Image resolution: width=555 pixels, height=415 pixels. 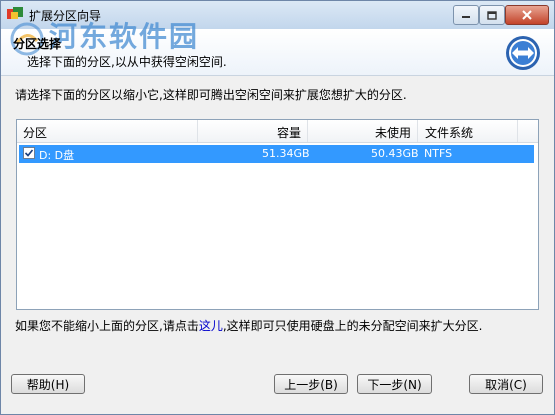 I want to click on column-filesystem: 文件系统, so click(x=449, y=132).